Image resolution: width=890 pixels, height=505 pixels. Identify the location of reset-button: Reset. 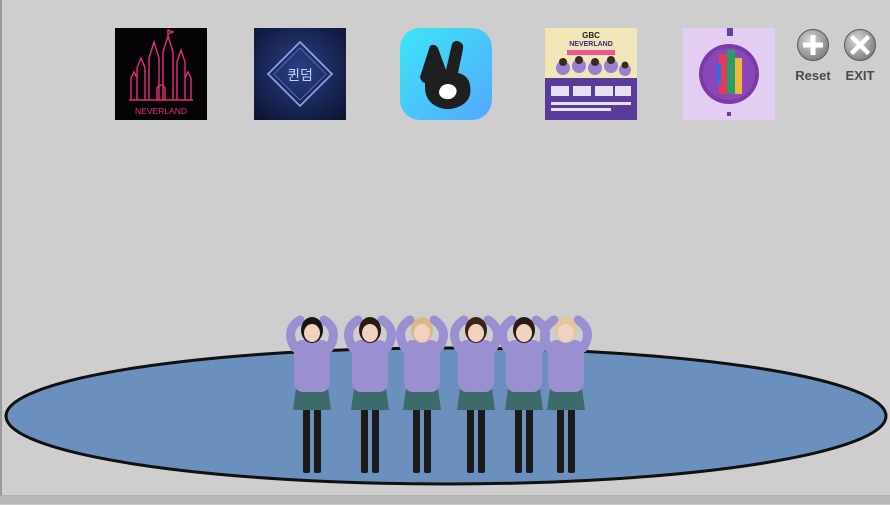
(813, 55).